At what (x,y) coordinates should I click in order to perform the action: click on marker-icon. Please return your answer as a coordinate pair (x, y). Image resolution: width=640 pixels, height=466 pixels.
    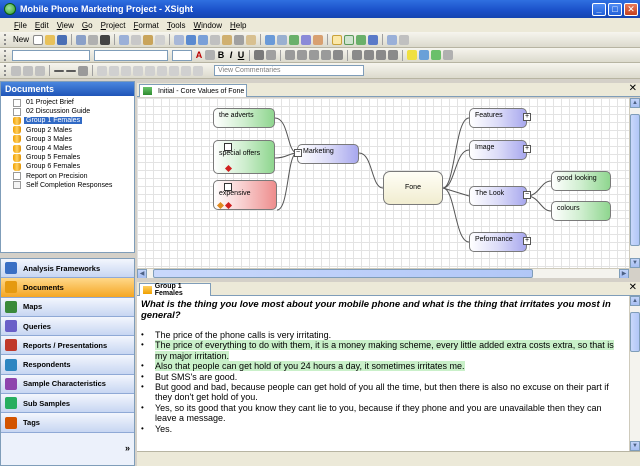
    Looking at the image, I should click on (436, 55).